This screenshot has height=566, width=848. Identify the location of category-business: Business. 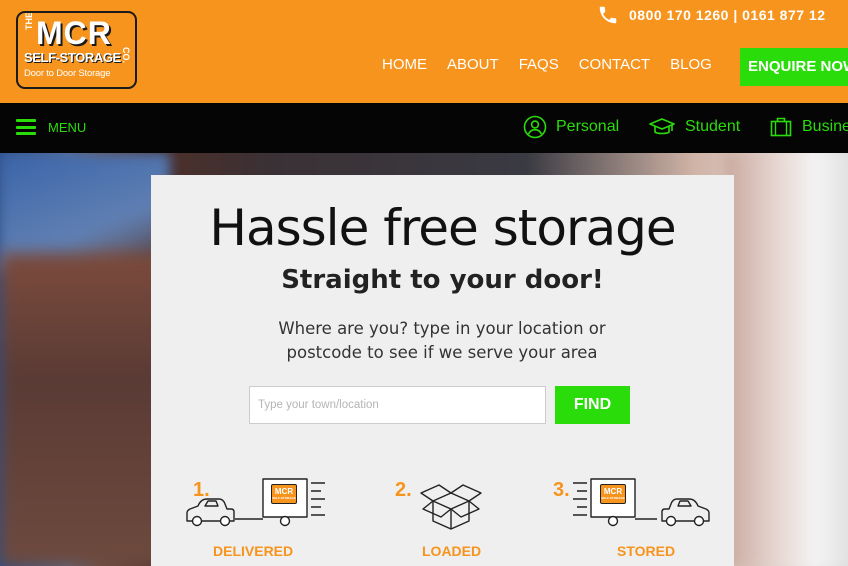
(808, 127).